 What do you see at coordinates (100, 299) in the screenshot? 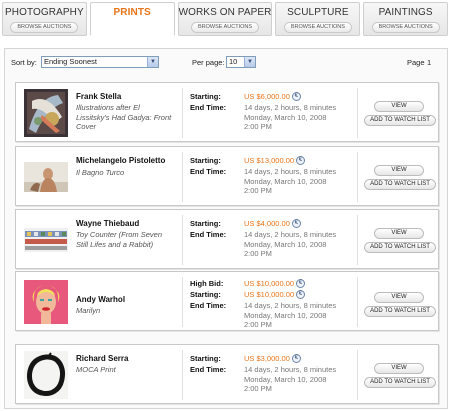
I see `artist-name: Andy Warhol` at bounding box center [100, 299].